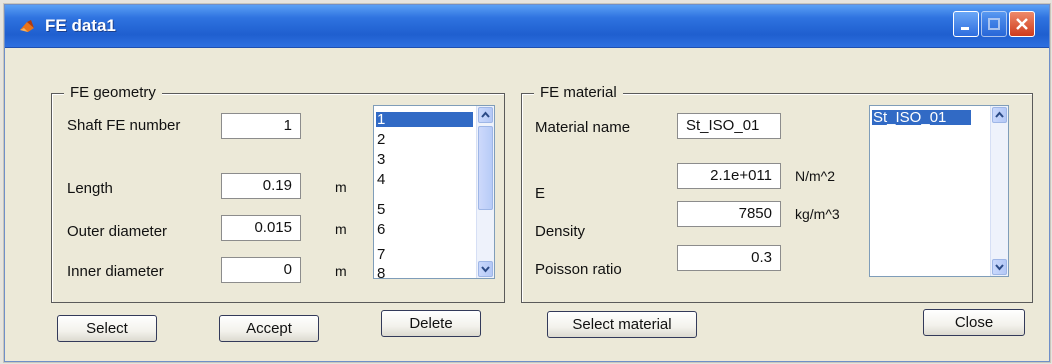 Image resolution: width=1052 pixels, height=364 pixels. What do you see at coordinates (817, 214) in the screenshot?
I see `density-unit: kg/m^3` at bounding box center [817, 214].